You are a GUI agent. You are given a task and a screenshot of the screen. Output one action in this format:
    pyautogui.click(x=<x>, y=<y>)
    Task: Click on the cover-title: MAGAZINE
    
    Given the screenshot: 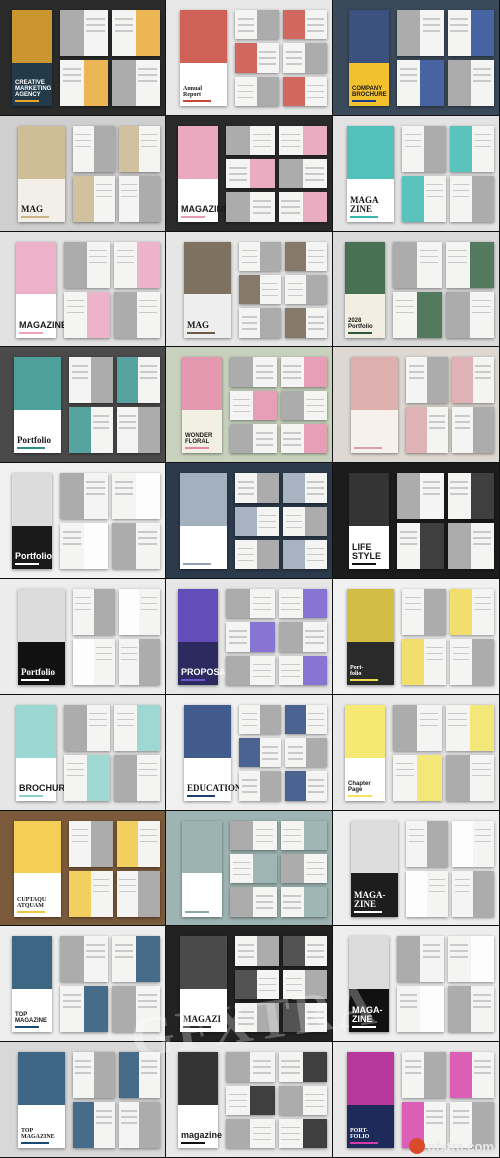 What is the action you would take?
    pyautogui.click(x=205, y=208)
    